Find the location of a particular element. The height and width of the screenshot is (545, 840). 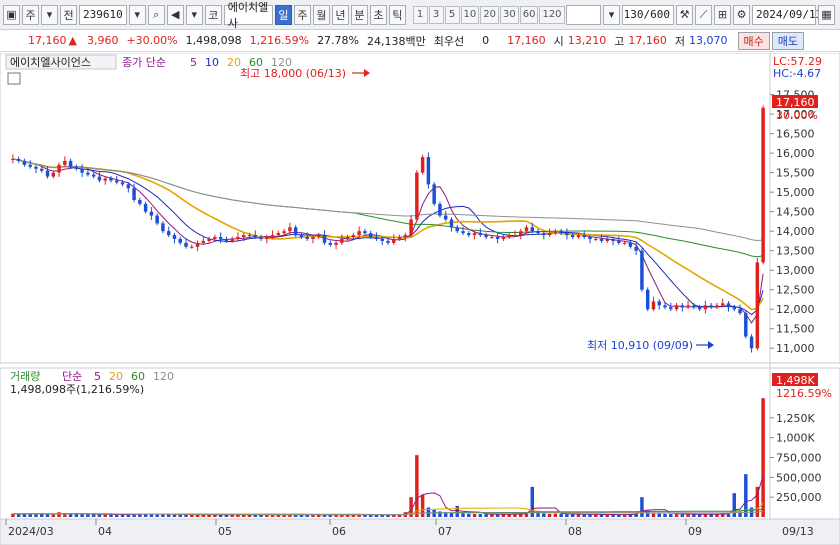

interval-10: 10 is located at coordinates (470, 14).